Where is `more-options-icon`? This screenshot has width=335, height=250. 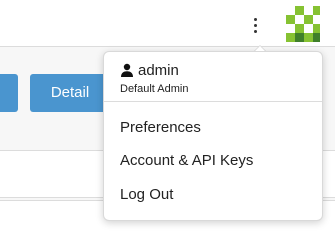 more-options-icon is located at coordinates (255, 25).